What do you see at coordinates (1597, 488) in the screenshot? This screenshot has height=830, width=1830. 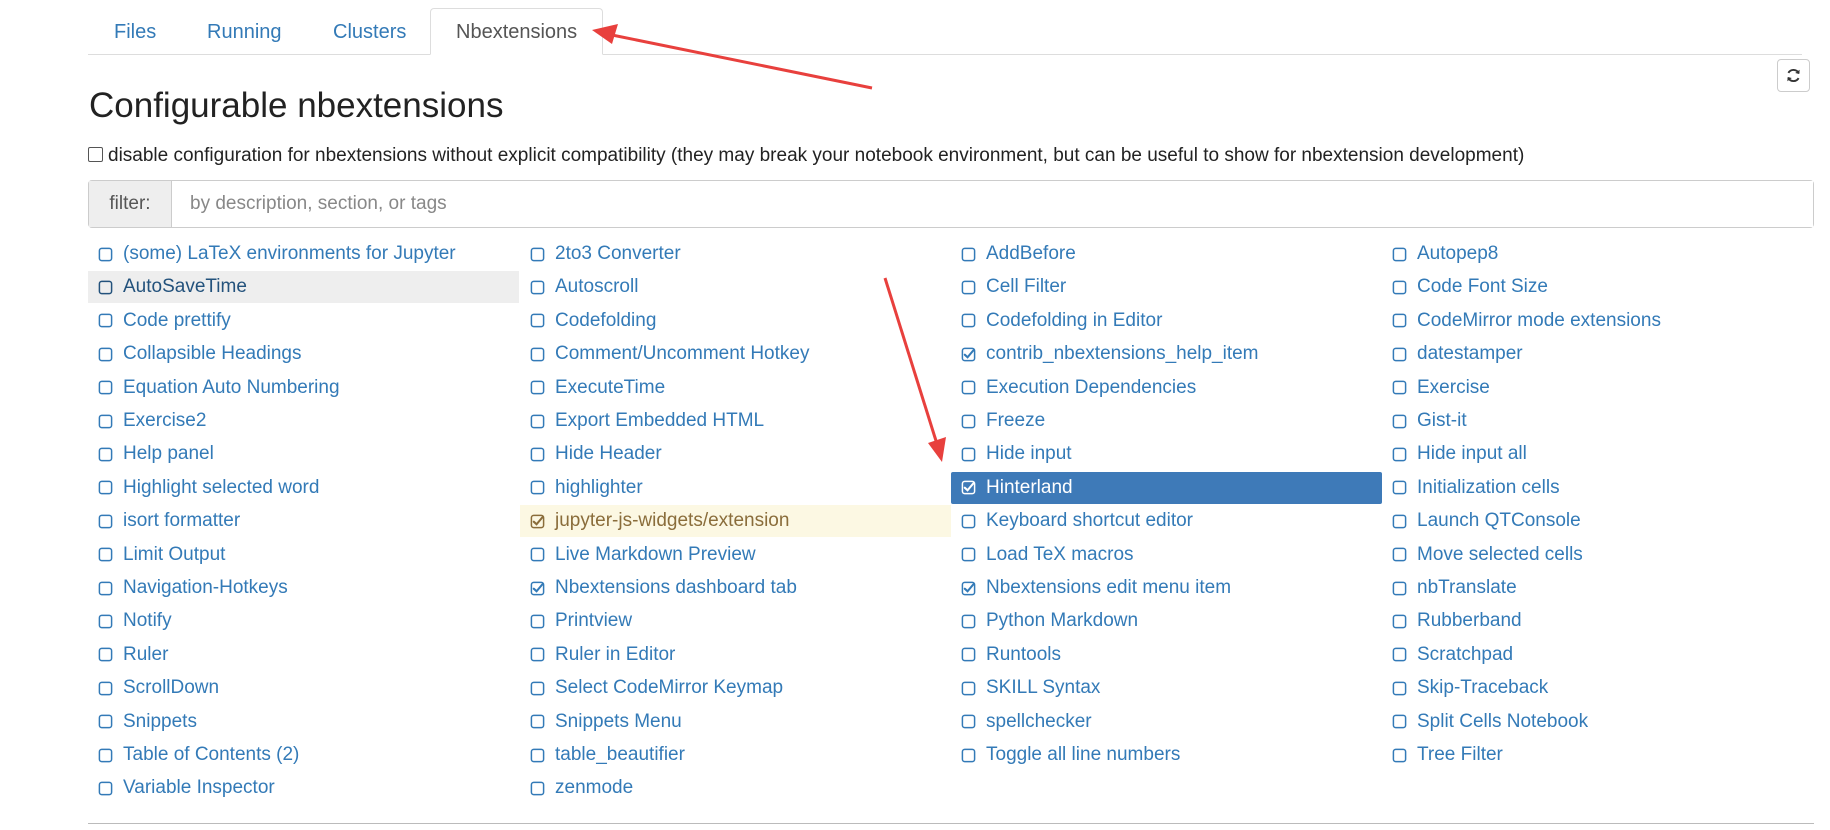 I see `extension-item-initialization-cells: Initialization cells` at bounding box center [1597, 488].